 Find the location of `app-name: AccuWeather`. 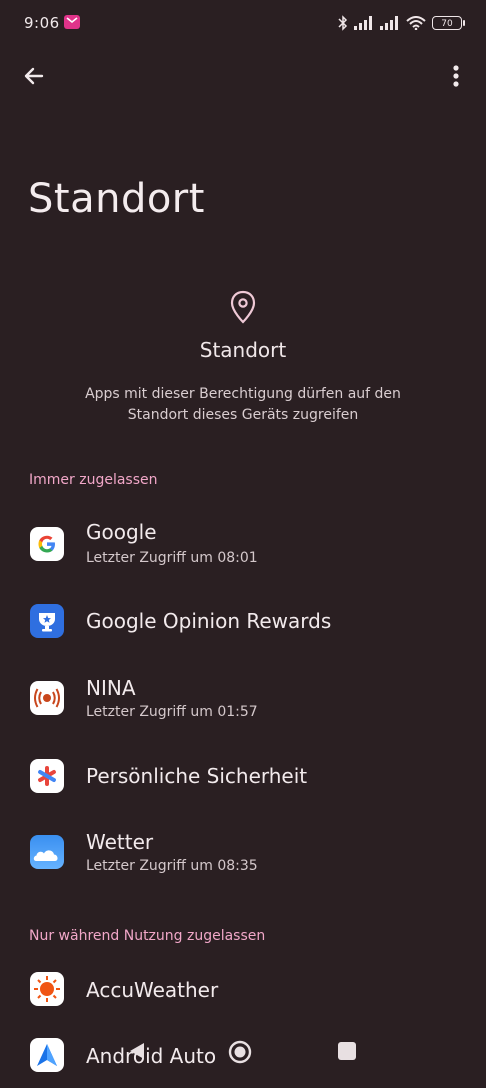

app-name: AccuWeather is located at coordinates (152, 990).